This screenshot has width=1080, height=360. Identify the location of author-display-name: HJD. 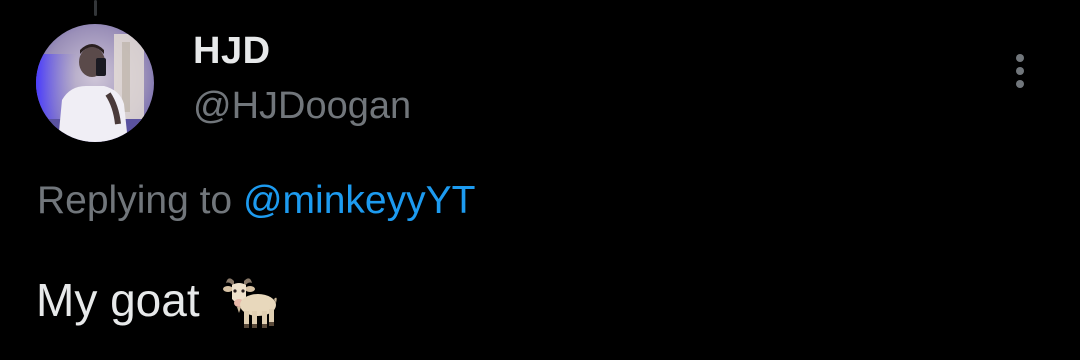
(232, 51).